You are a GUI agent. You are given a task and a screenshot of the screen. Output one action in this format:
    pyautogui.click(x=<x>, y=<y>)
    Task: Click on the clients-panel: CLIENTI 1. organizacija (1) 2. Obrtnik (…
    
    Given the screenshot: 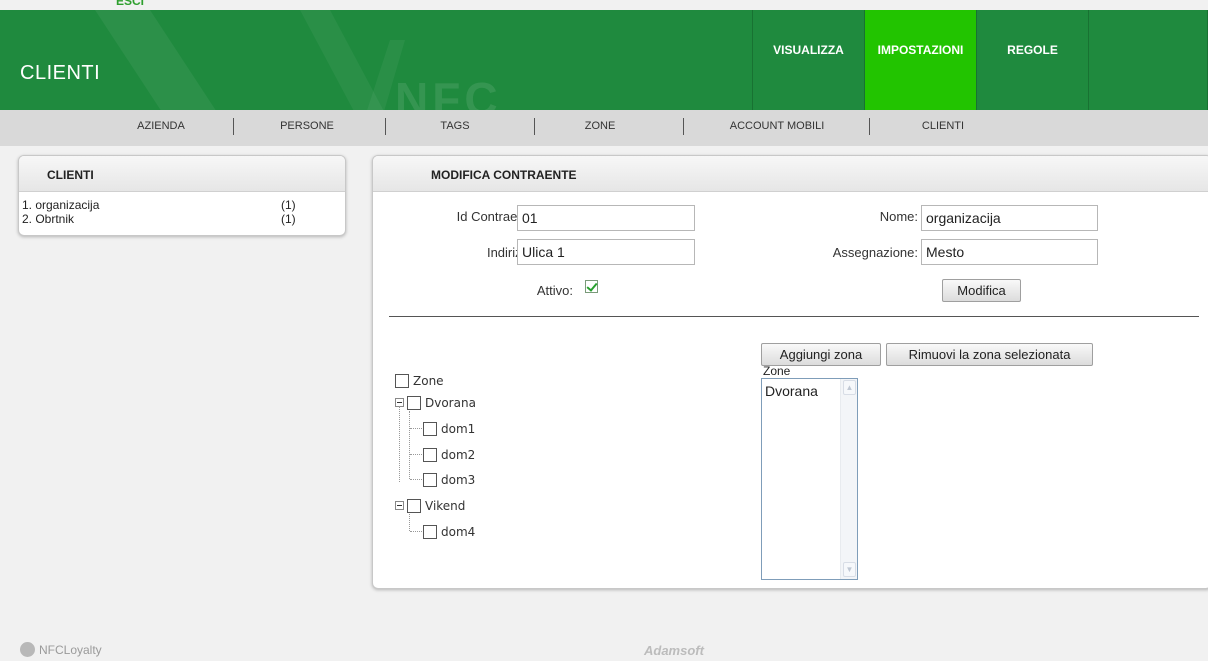 What is the action you would take?
    pyautogui.click(x=182, y=195)
    